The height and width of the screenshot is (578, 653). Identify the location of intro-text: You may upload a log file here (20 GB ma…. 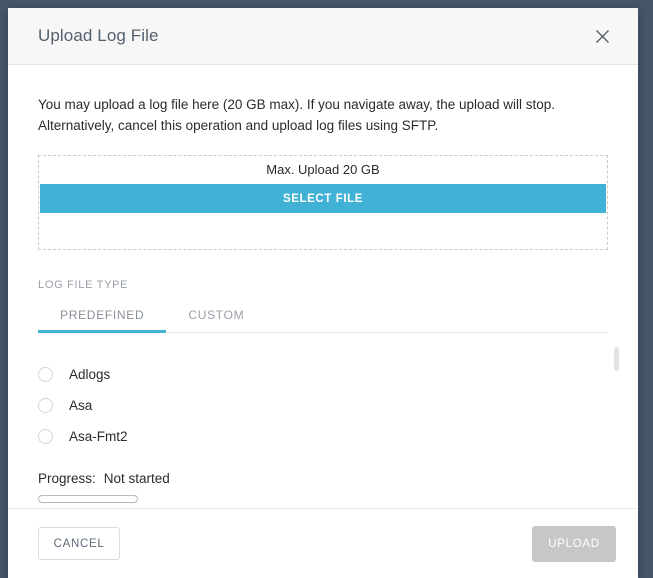
(318, 115).